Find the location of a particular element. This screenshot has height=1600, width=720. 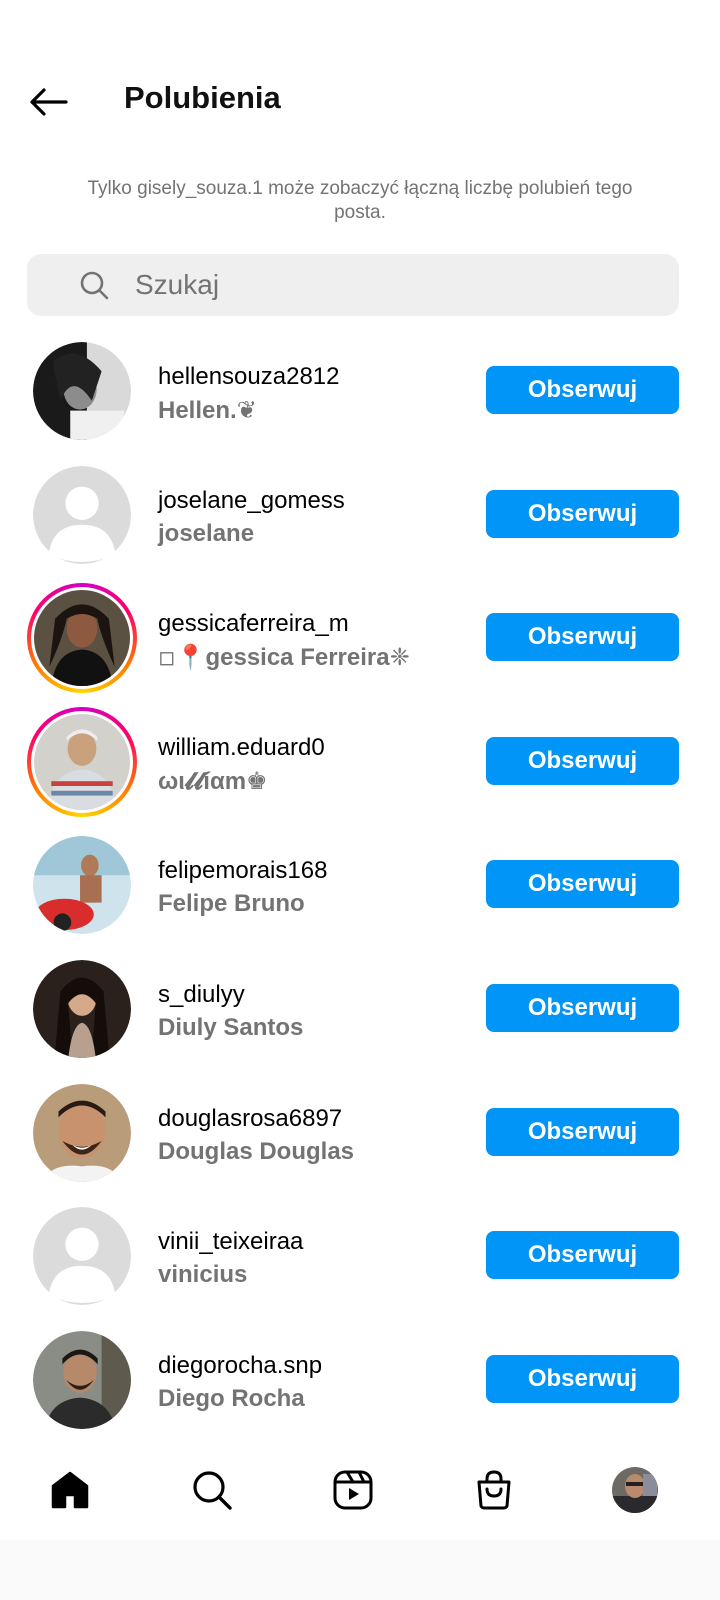

username: vinii_teixeiraa is located at coordinates (230, 1242).